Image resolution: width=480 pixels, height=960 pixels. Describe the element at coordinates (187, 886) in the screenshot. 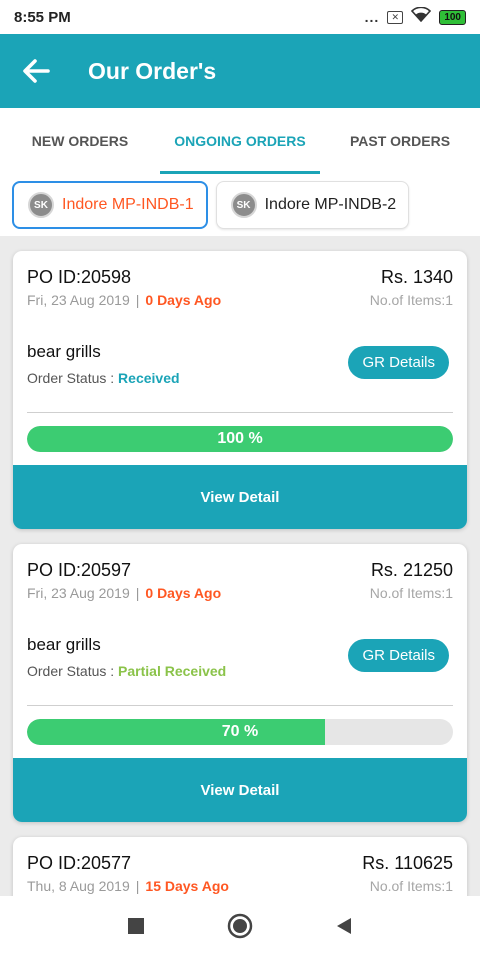

I see `days-ago: 15 Days Ago` at that location.